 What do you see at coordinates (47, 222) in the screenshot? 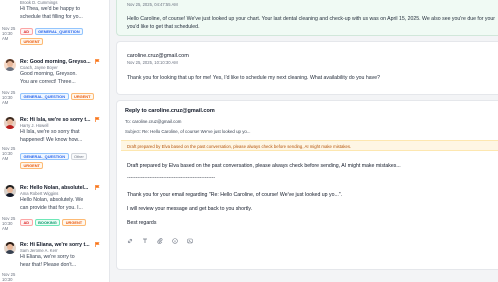
I see `tag-badge: BOOKING` at bounding box center [47, 222].